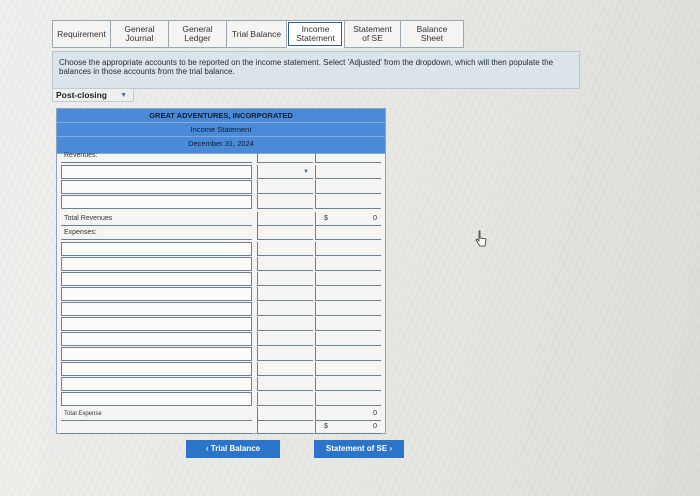 This screenshot has height=496, width=700. Describe the element at coordinates (432, 34) in the screenshot. I see `tab-balance-sheet: Balance Sheet` at that location.